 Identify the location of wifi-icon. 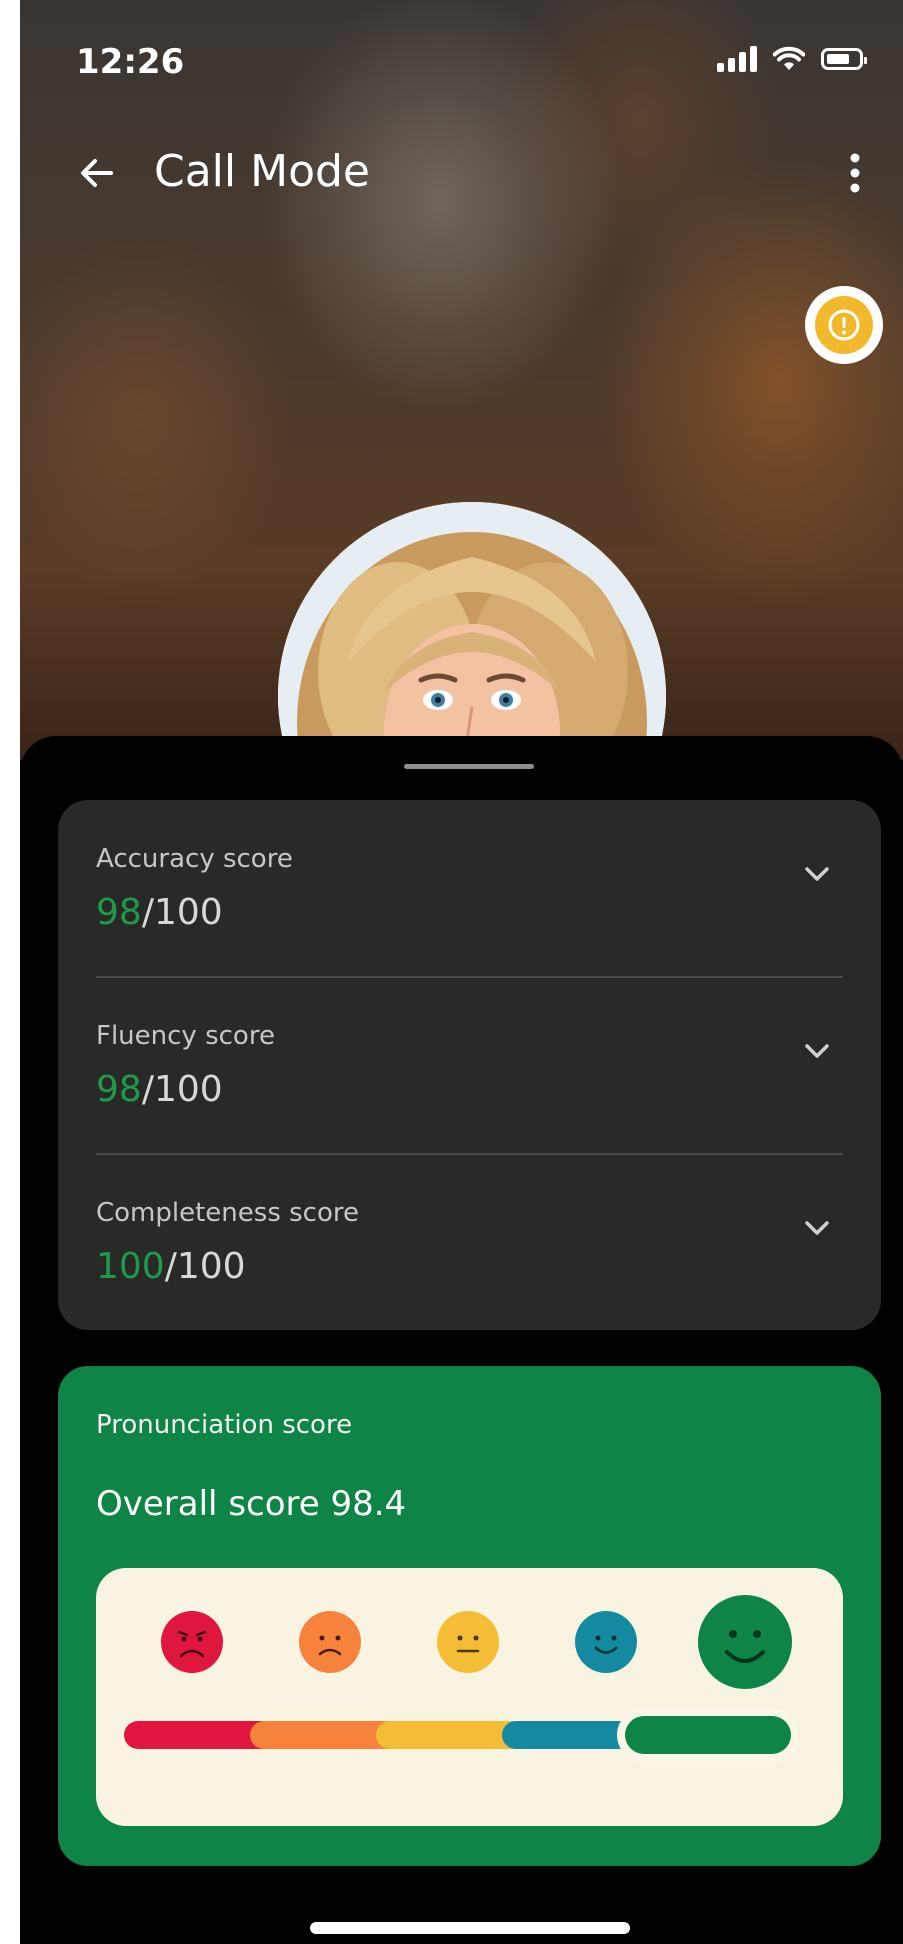
(789, 58).